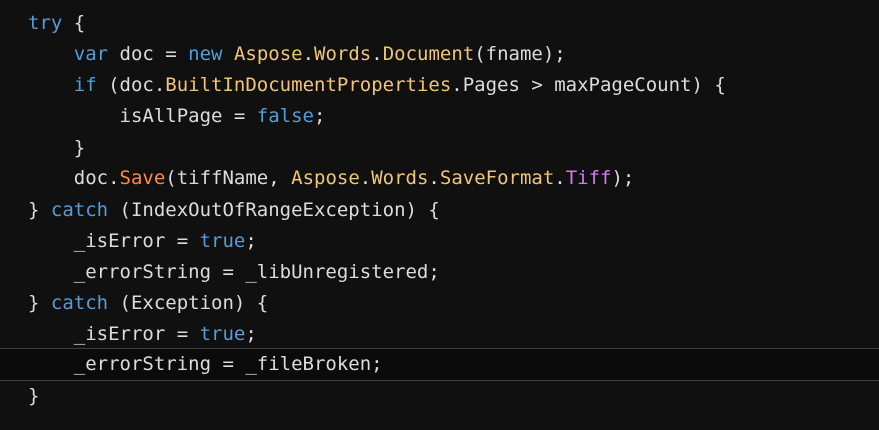  What do you see at coordinates (205, 364) in the screenshot?
I see `code-token: _errorString = _fileBroken;` at bounding box center [205, 364].